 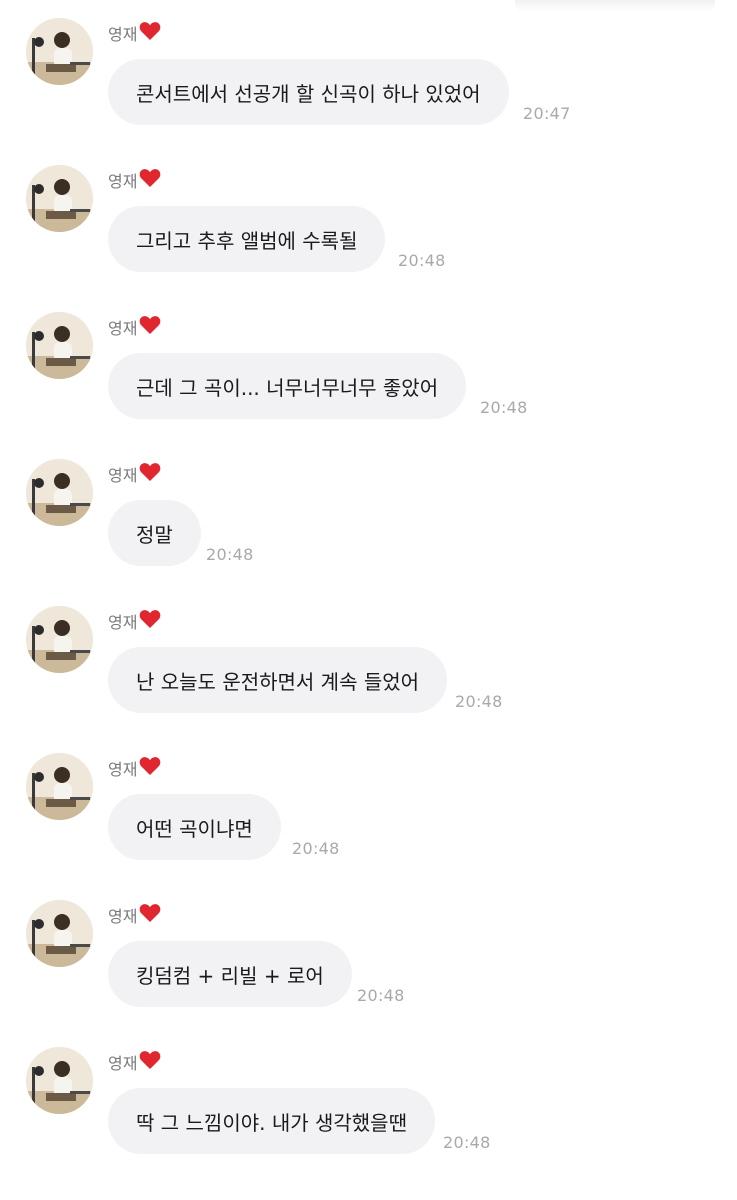 I want to click on message-bubble: 그리고 추후 앨범에 수록될, so click(x=247, y=239).